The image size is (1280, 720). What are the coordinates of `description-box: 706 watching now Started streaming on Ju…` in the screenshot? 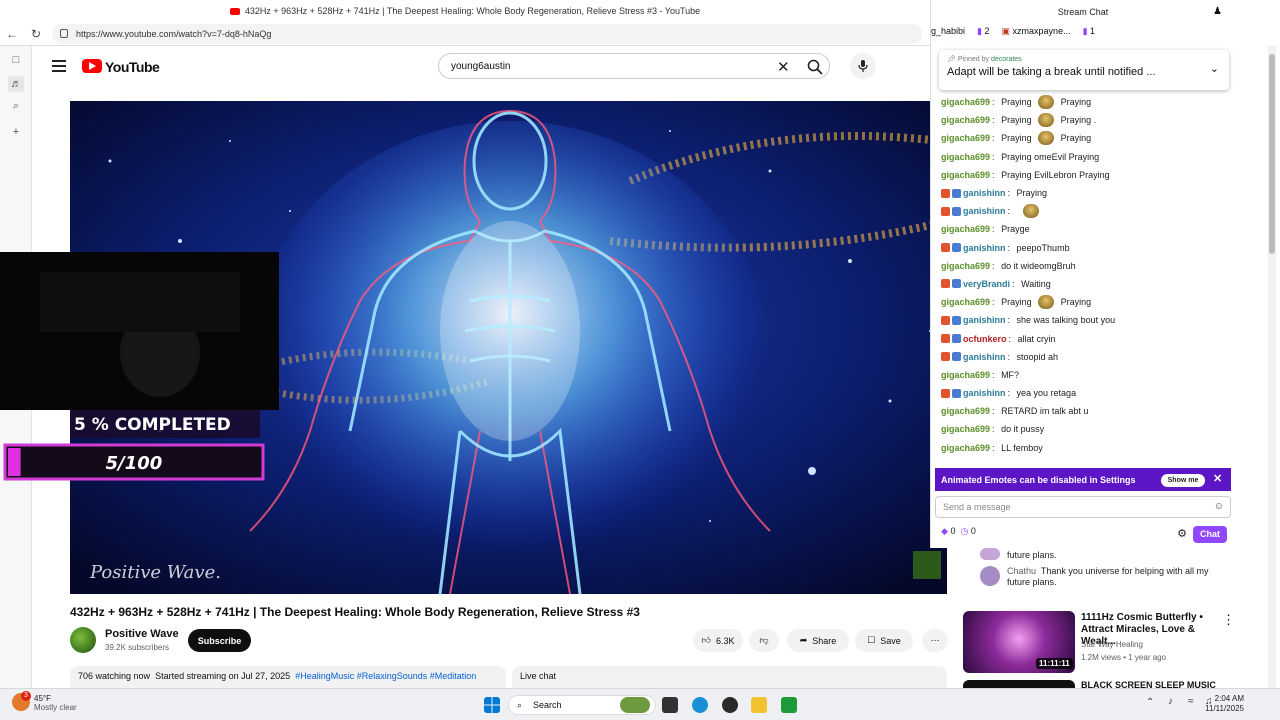 It's located at (288, 677).